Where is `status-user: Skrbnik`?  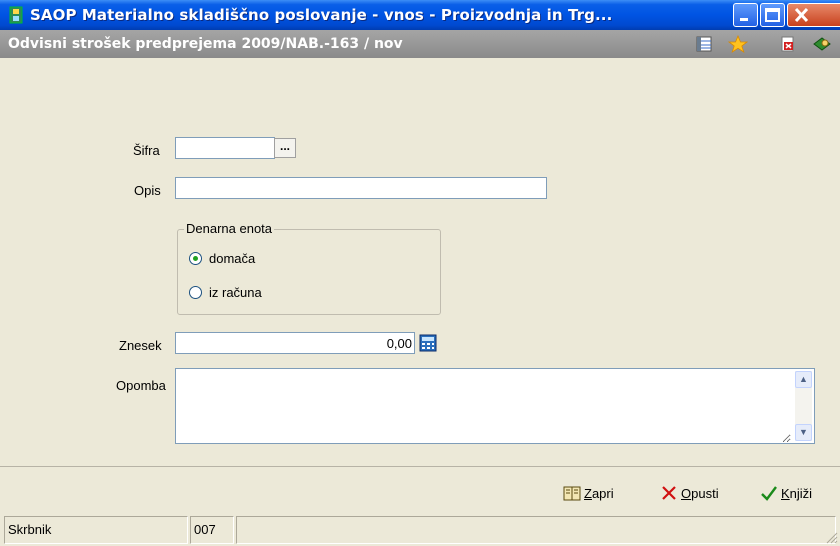 status-user: Skrbnik is located at coordinates (96, 530).